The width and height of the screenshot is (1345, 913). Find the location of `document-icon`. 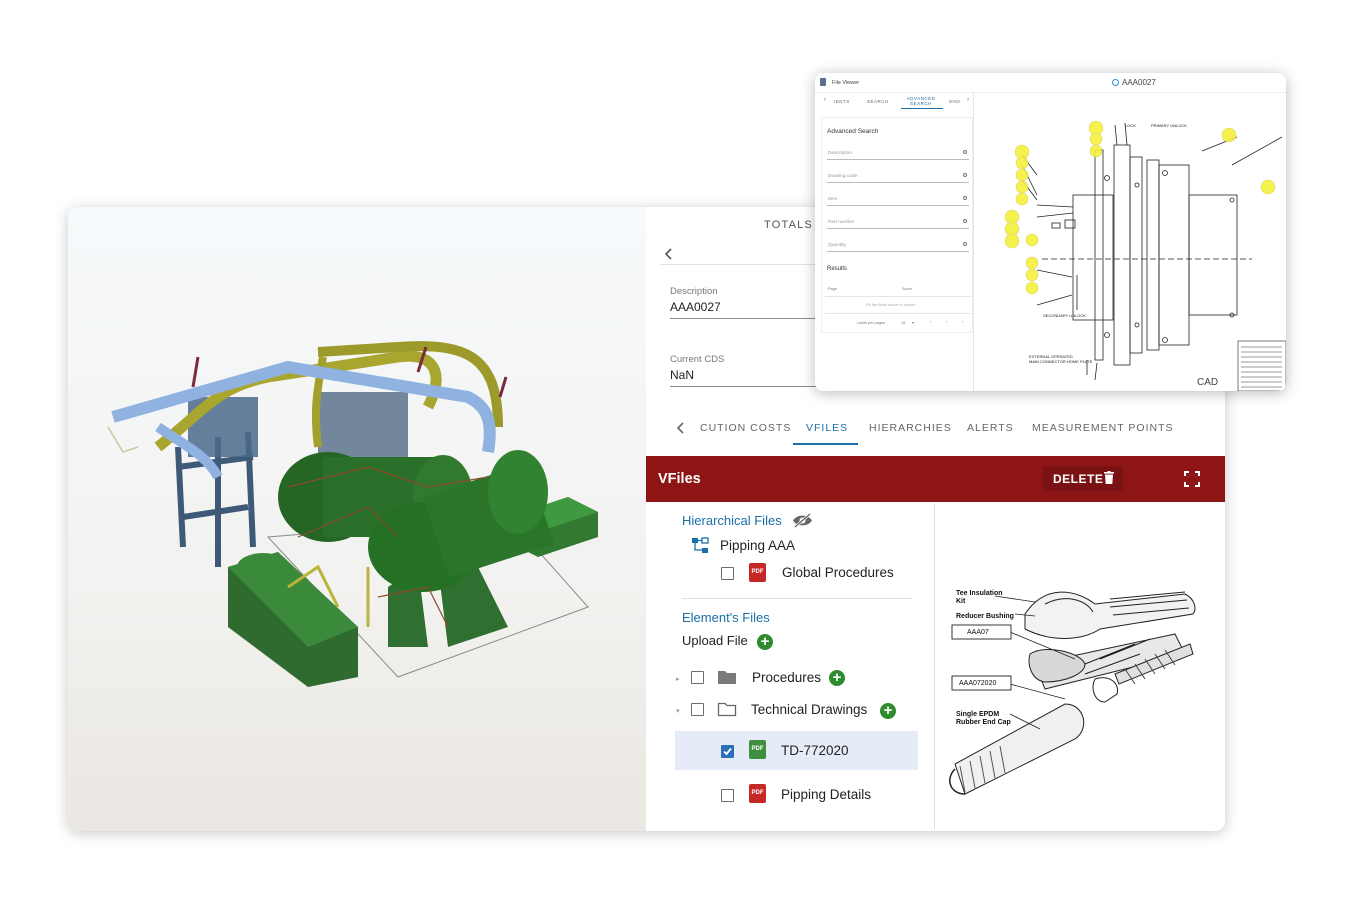

document-icon is located at coordinates (823, 82).